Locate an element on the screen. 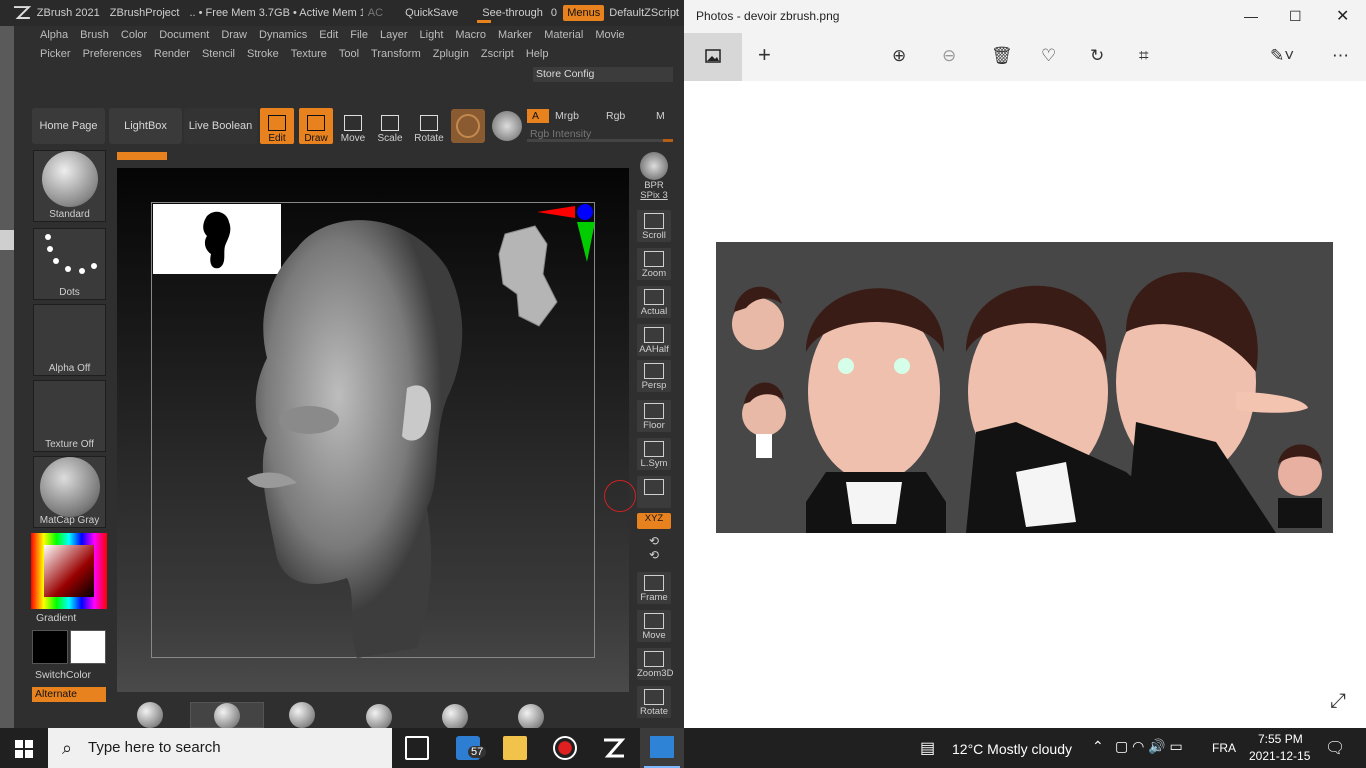 This screenshot has width=1366, height=768. fullscreen-icon: ⤢ is located at coordinates (1338, 701).